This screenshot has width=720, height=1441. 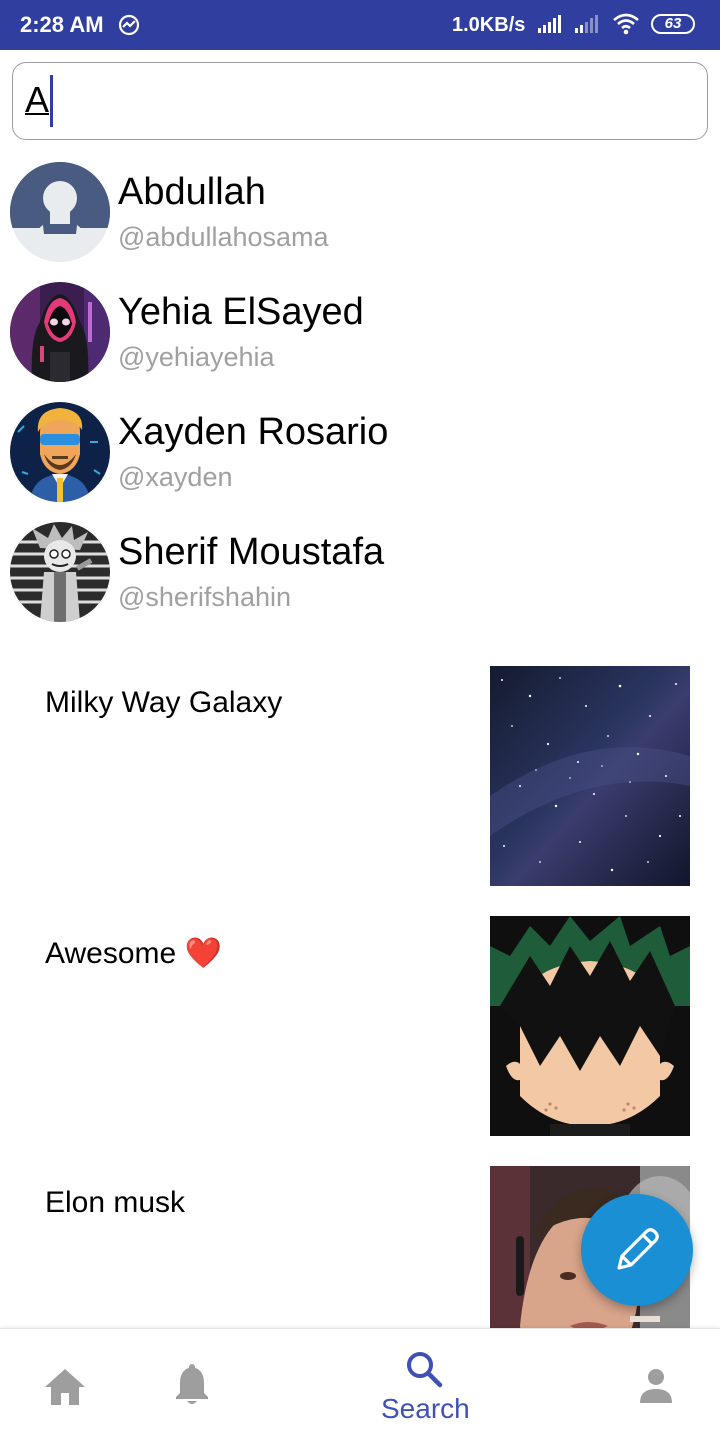 What do you see at coordinates (552, 26) in the screenshot?
I see `signal-icon` at bounding box center [552, 26].